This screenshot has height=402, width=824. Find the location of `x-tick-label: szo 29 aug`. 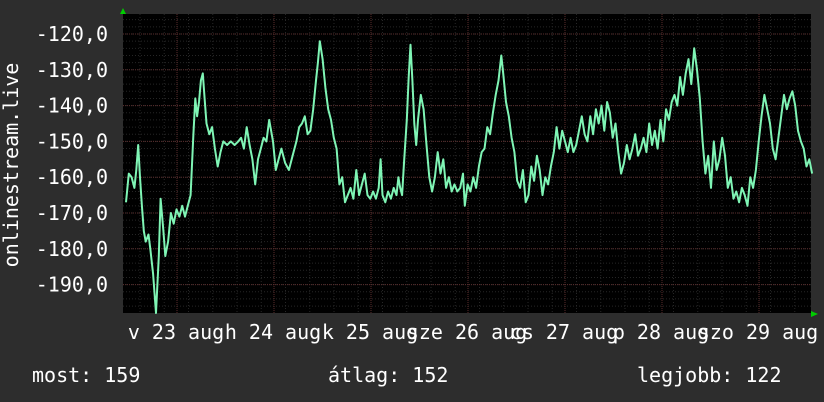

x-tick-label: szo 29 aug is located at coordinates (758, 332).